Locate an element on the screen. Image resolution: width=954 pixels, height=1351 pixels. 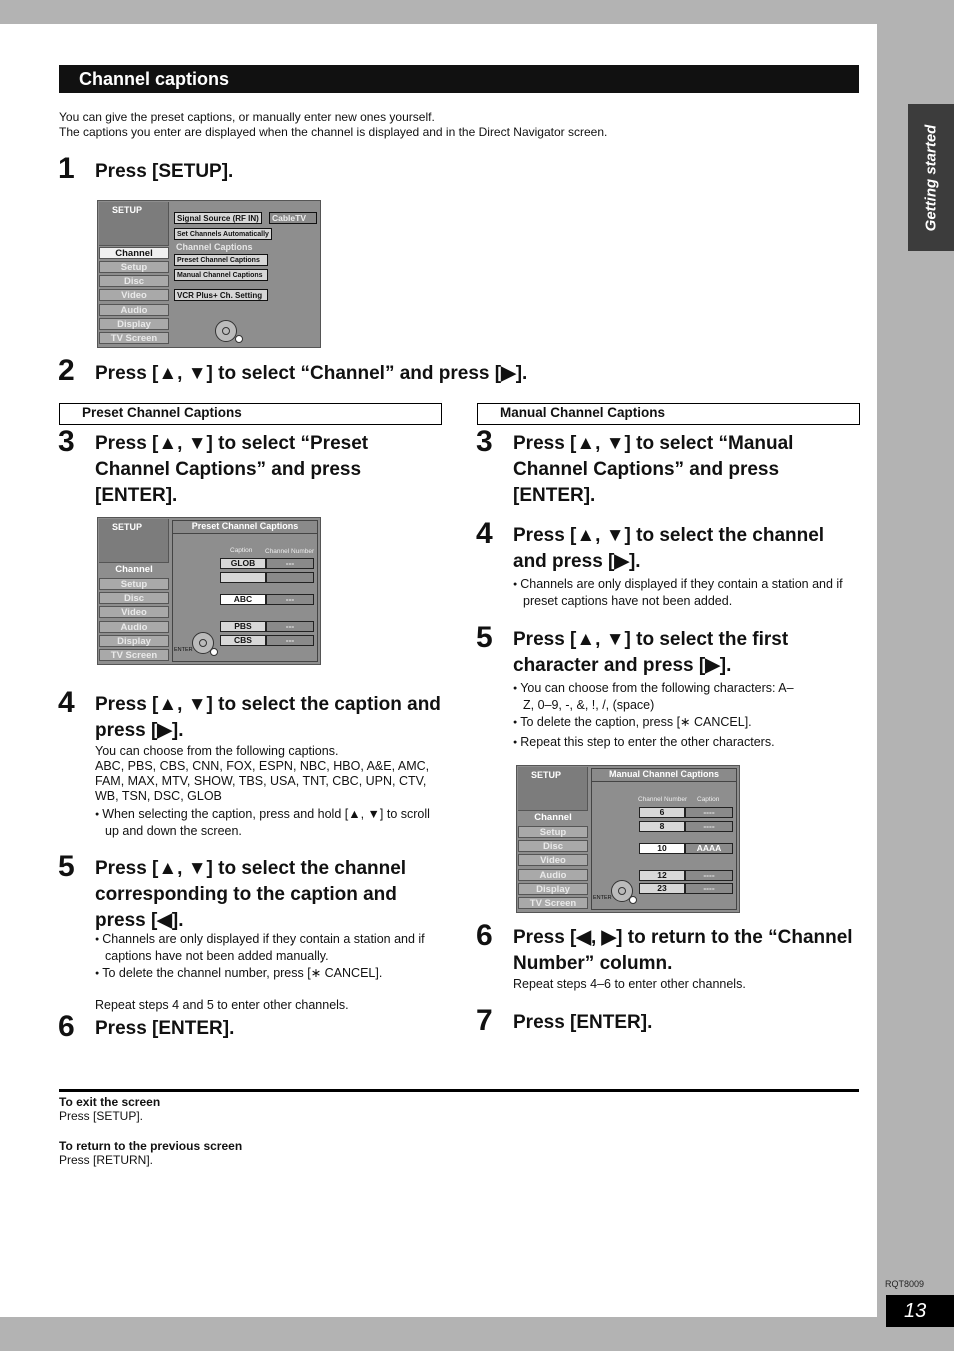
bullet-note: To delete the caption, press [∗ CANCEL]. is located at coordinates (658, 722).